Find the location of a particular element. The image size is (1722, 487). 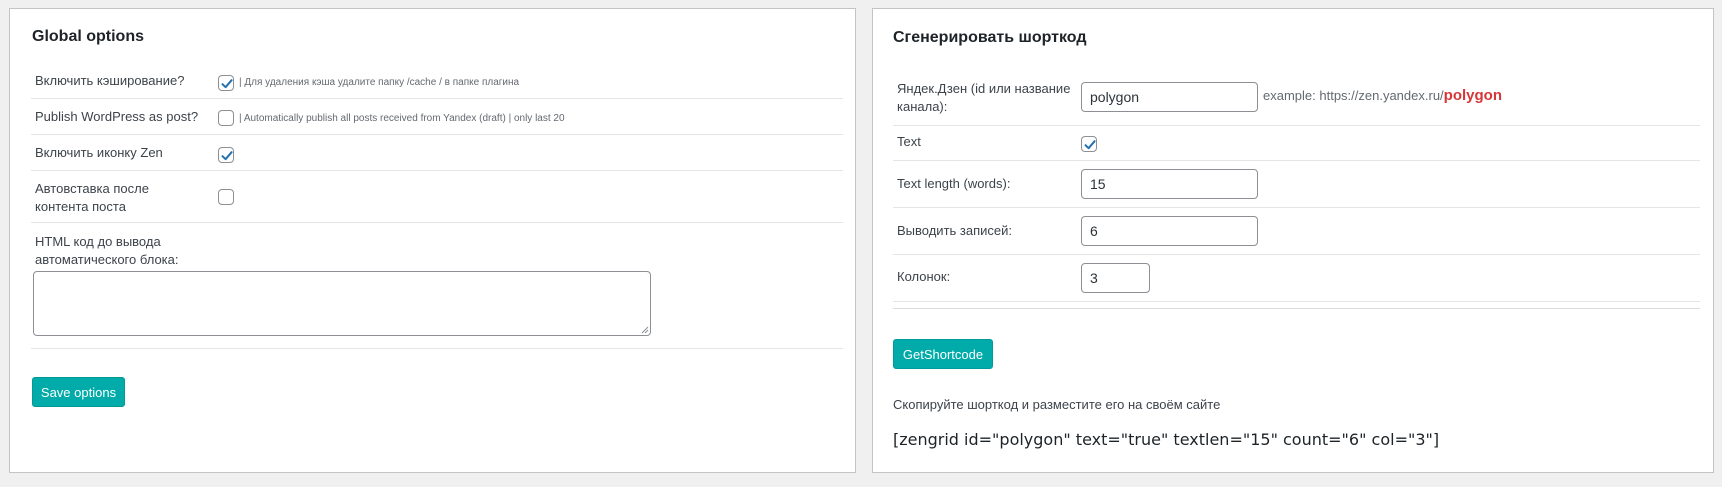

text-checkbox is located at coordinates (1089, 144).